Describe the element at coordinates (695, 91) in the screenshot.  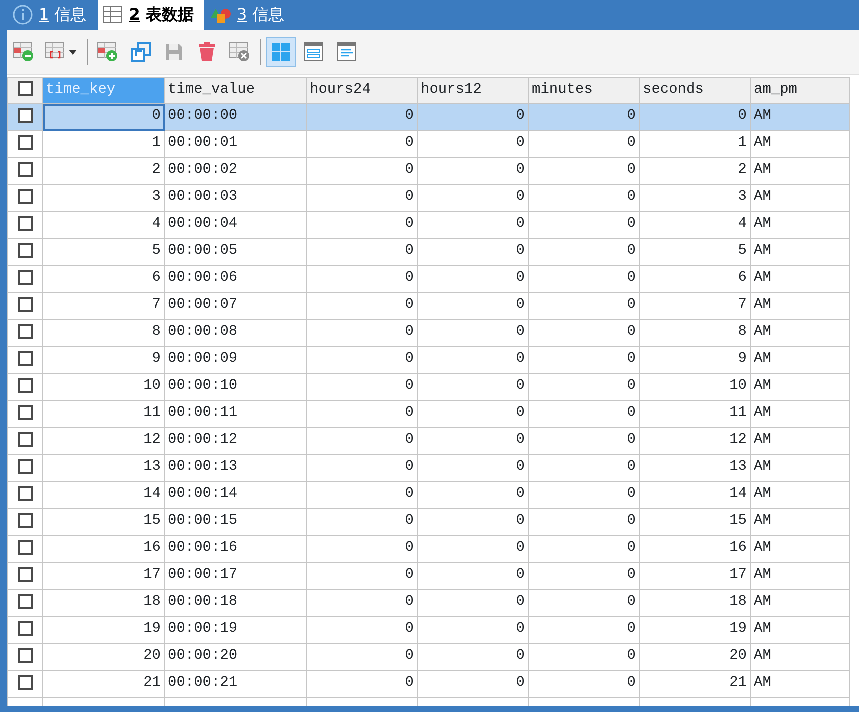
I see `column-header: seconds` at that location.